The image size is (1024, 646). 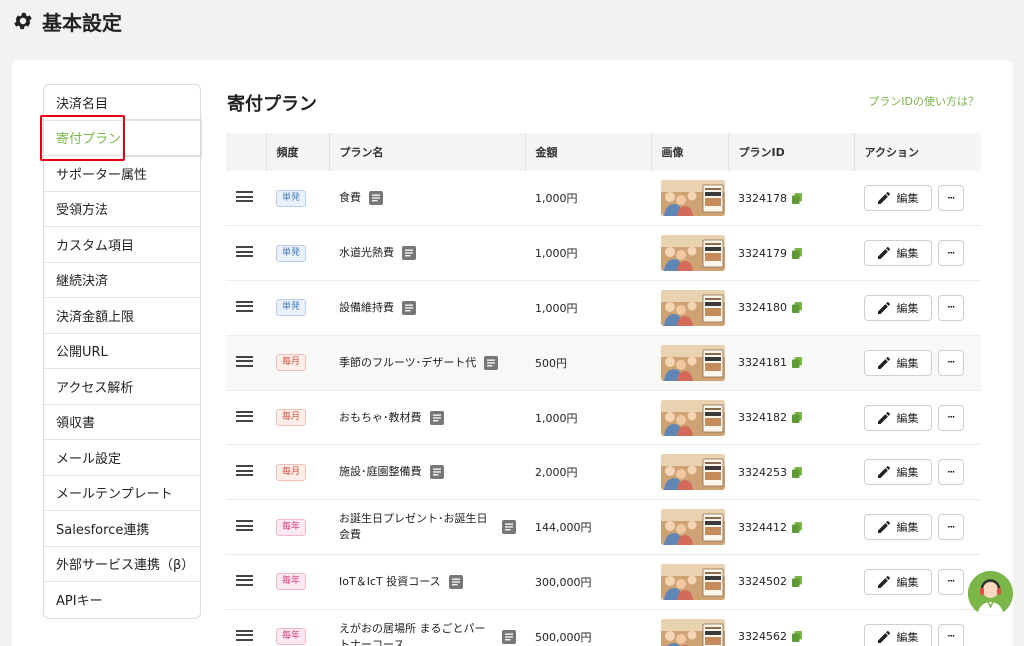 What do you see at coordinates (122, 316) in the screenshot?
I see `sidebar-item-6: 決済金額上限` at bounding box center [122, 316].